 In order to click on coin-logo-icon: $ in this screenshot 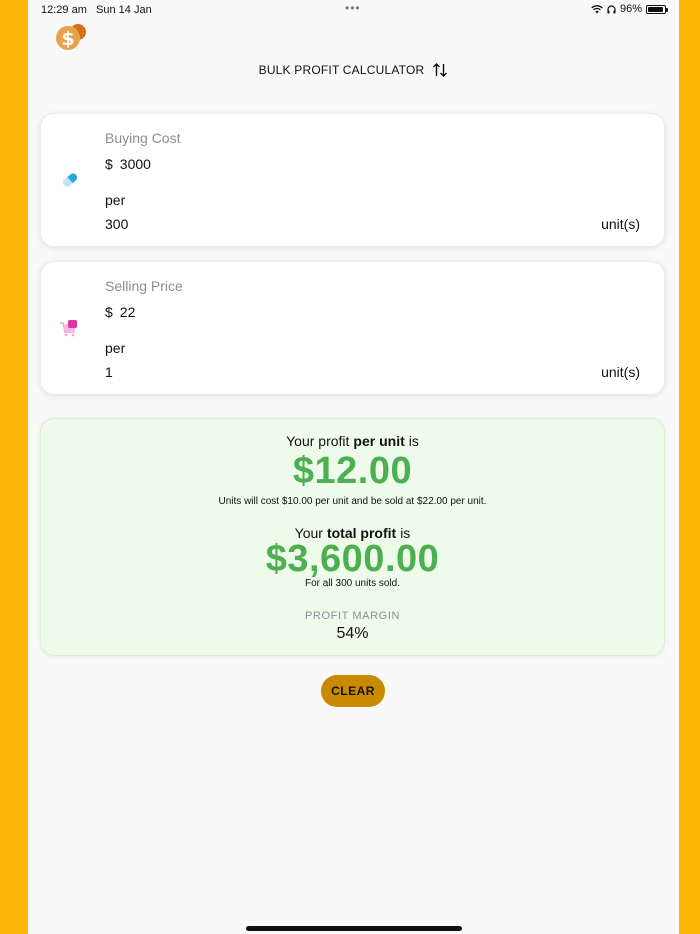, I will do `click(71, 37)`.